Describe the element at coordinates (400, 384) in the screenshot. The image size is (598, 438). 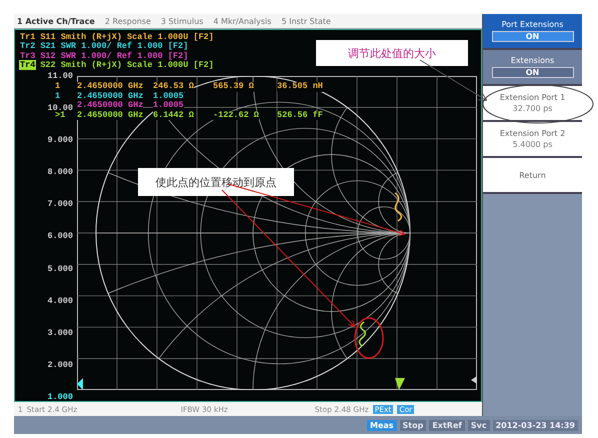
I see `marker-triangle` at that location.